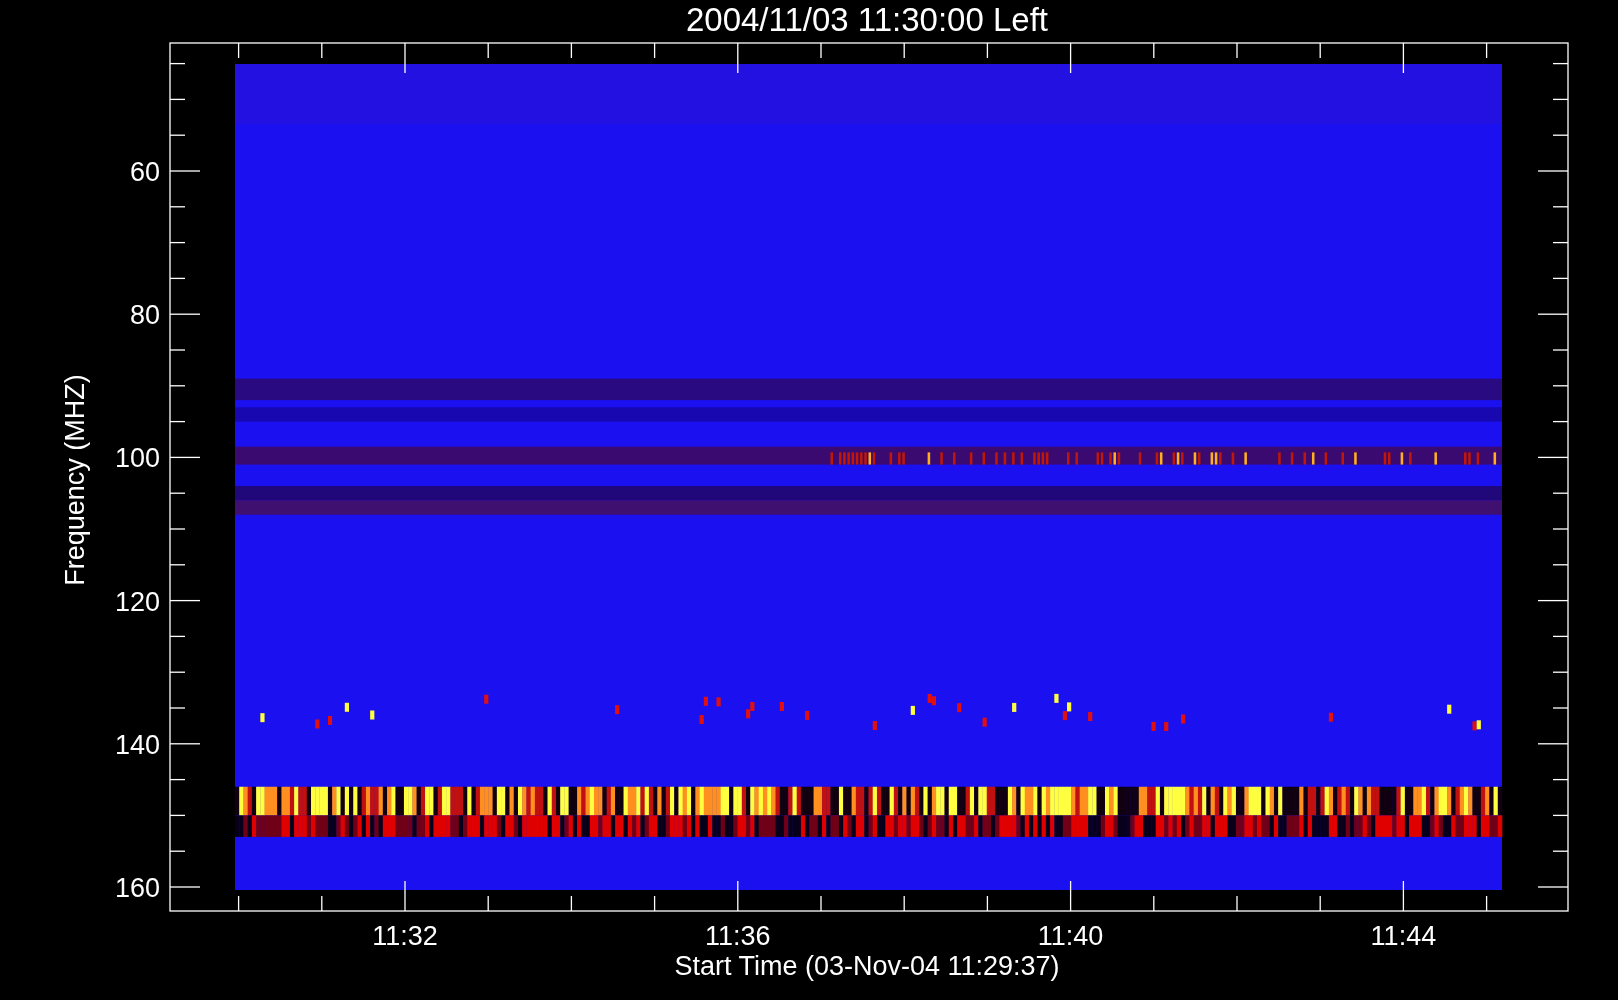 This screenshot has width=1618, height=1000. Describe the element at coordinates (75, 480) in the screenshot. I see `y-axis-label: Frequency (MHZ)` at that location.